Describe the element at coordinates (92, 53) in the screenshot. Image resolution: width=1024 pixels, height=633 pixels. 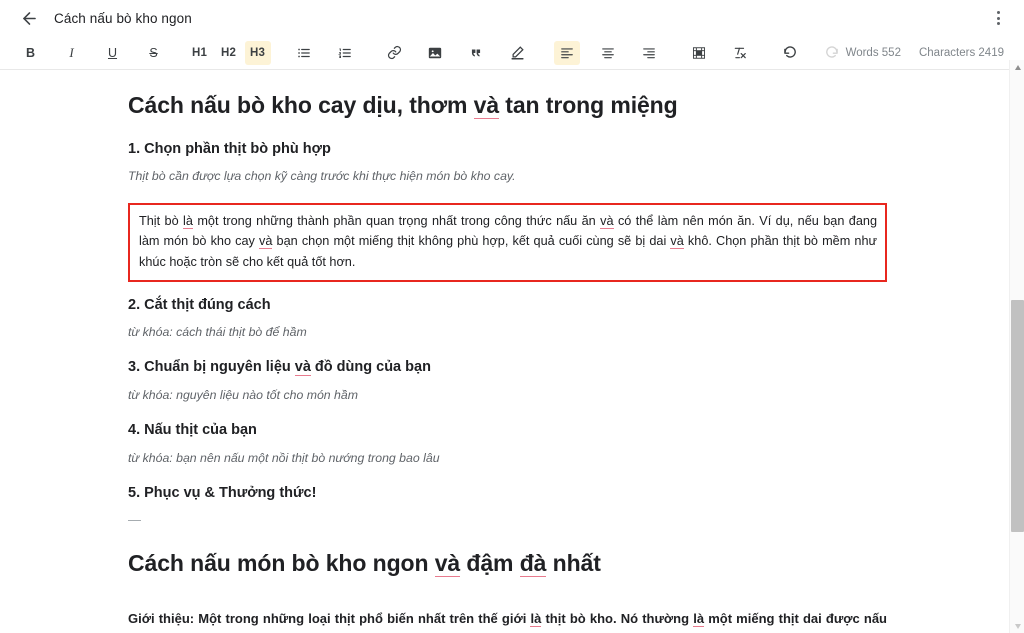
I see `text-style-group: B I U S` at that location.